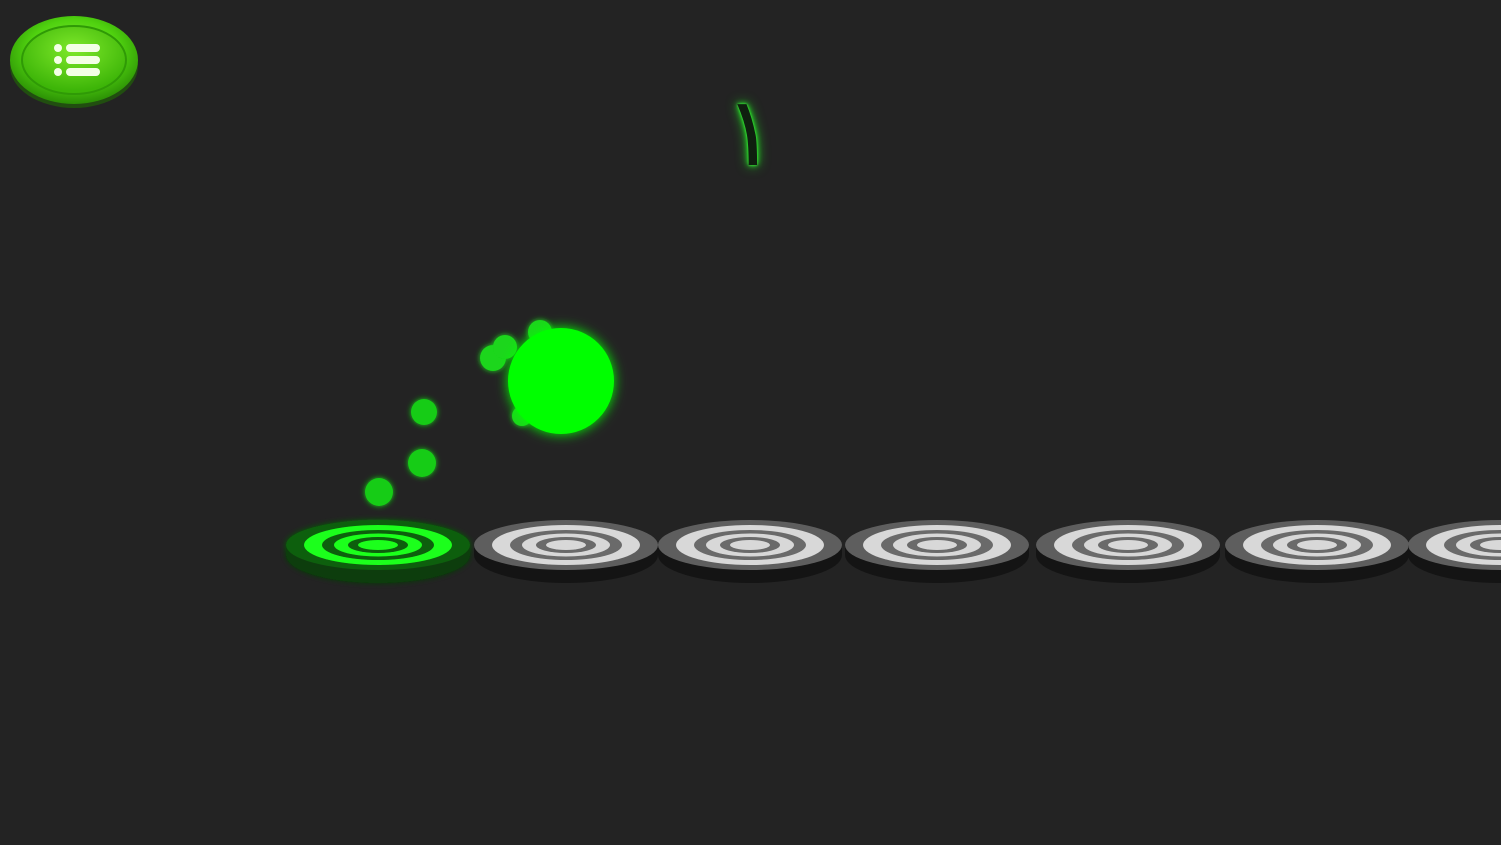 This screenshot has width=1501, height=845. Describe the element at coordinates (561, 381) in the screenshot. I see `ball` at that location.